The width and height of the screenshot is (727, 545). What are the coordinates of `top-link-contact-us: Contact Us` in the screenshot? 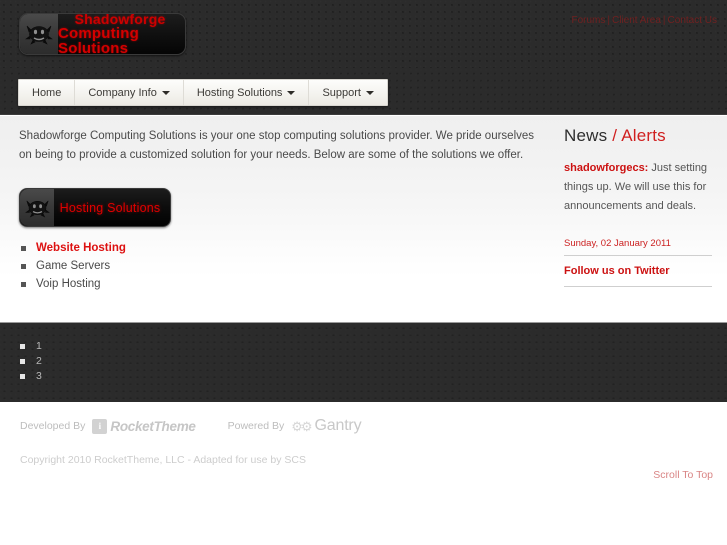 It's located at (692, 20).